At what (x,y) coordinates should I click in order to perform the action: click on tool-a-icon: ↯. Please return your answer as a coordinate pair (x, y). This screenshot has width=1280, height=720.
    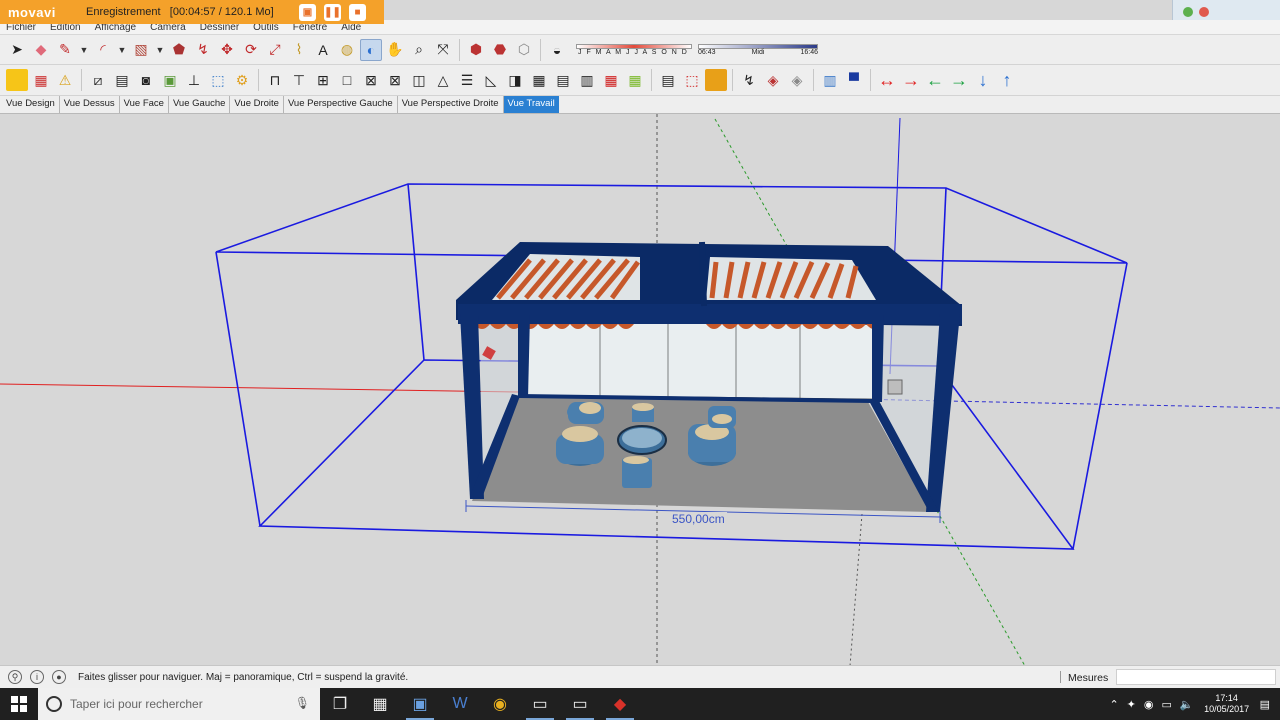
    Looking at the image, I should click on (749, 80).